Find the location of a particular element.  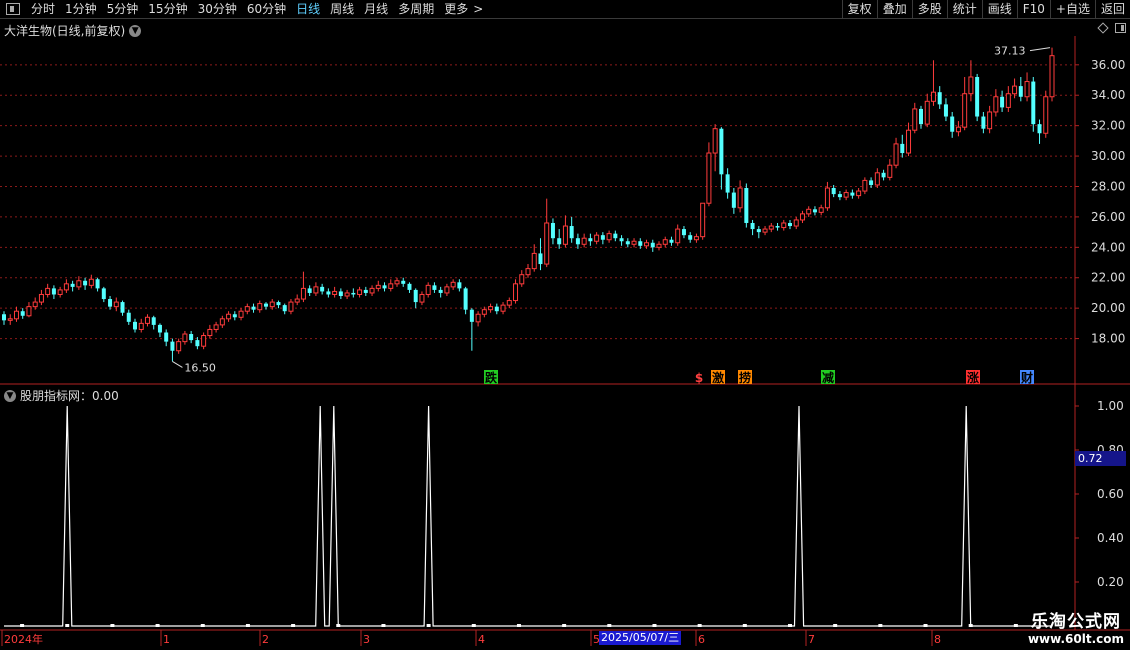

time-axis-label: 1 is located at coordinates (166, 639).